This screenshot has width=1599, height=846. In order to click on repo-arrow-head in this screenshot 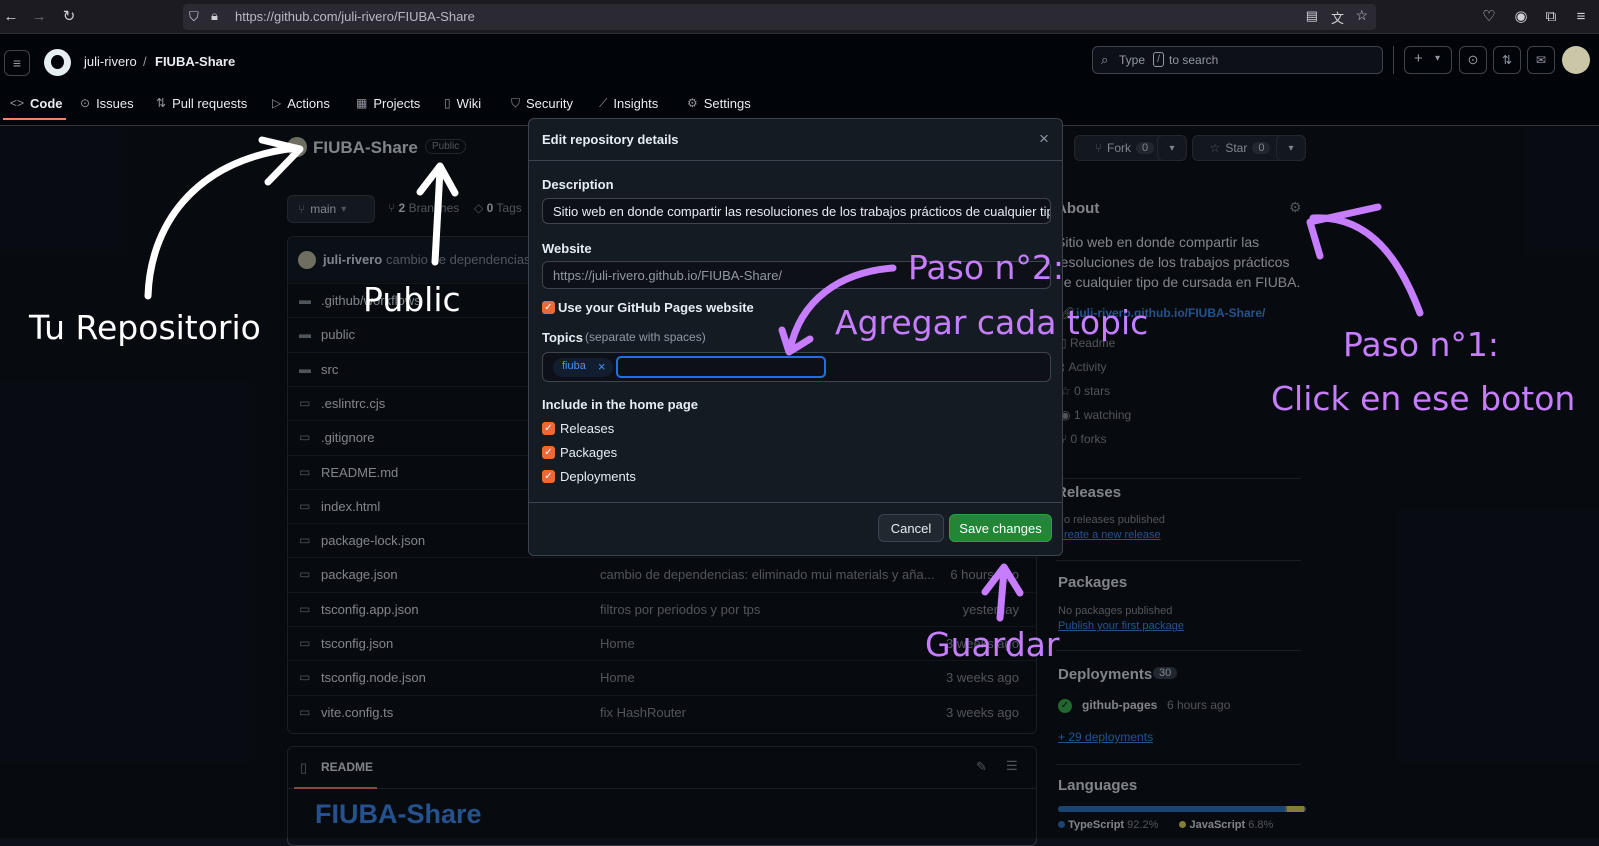, I will do `click(281, 161)`.